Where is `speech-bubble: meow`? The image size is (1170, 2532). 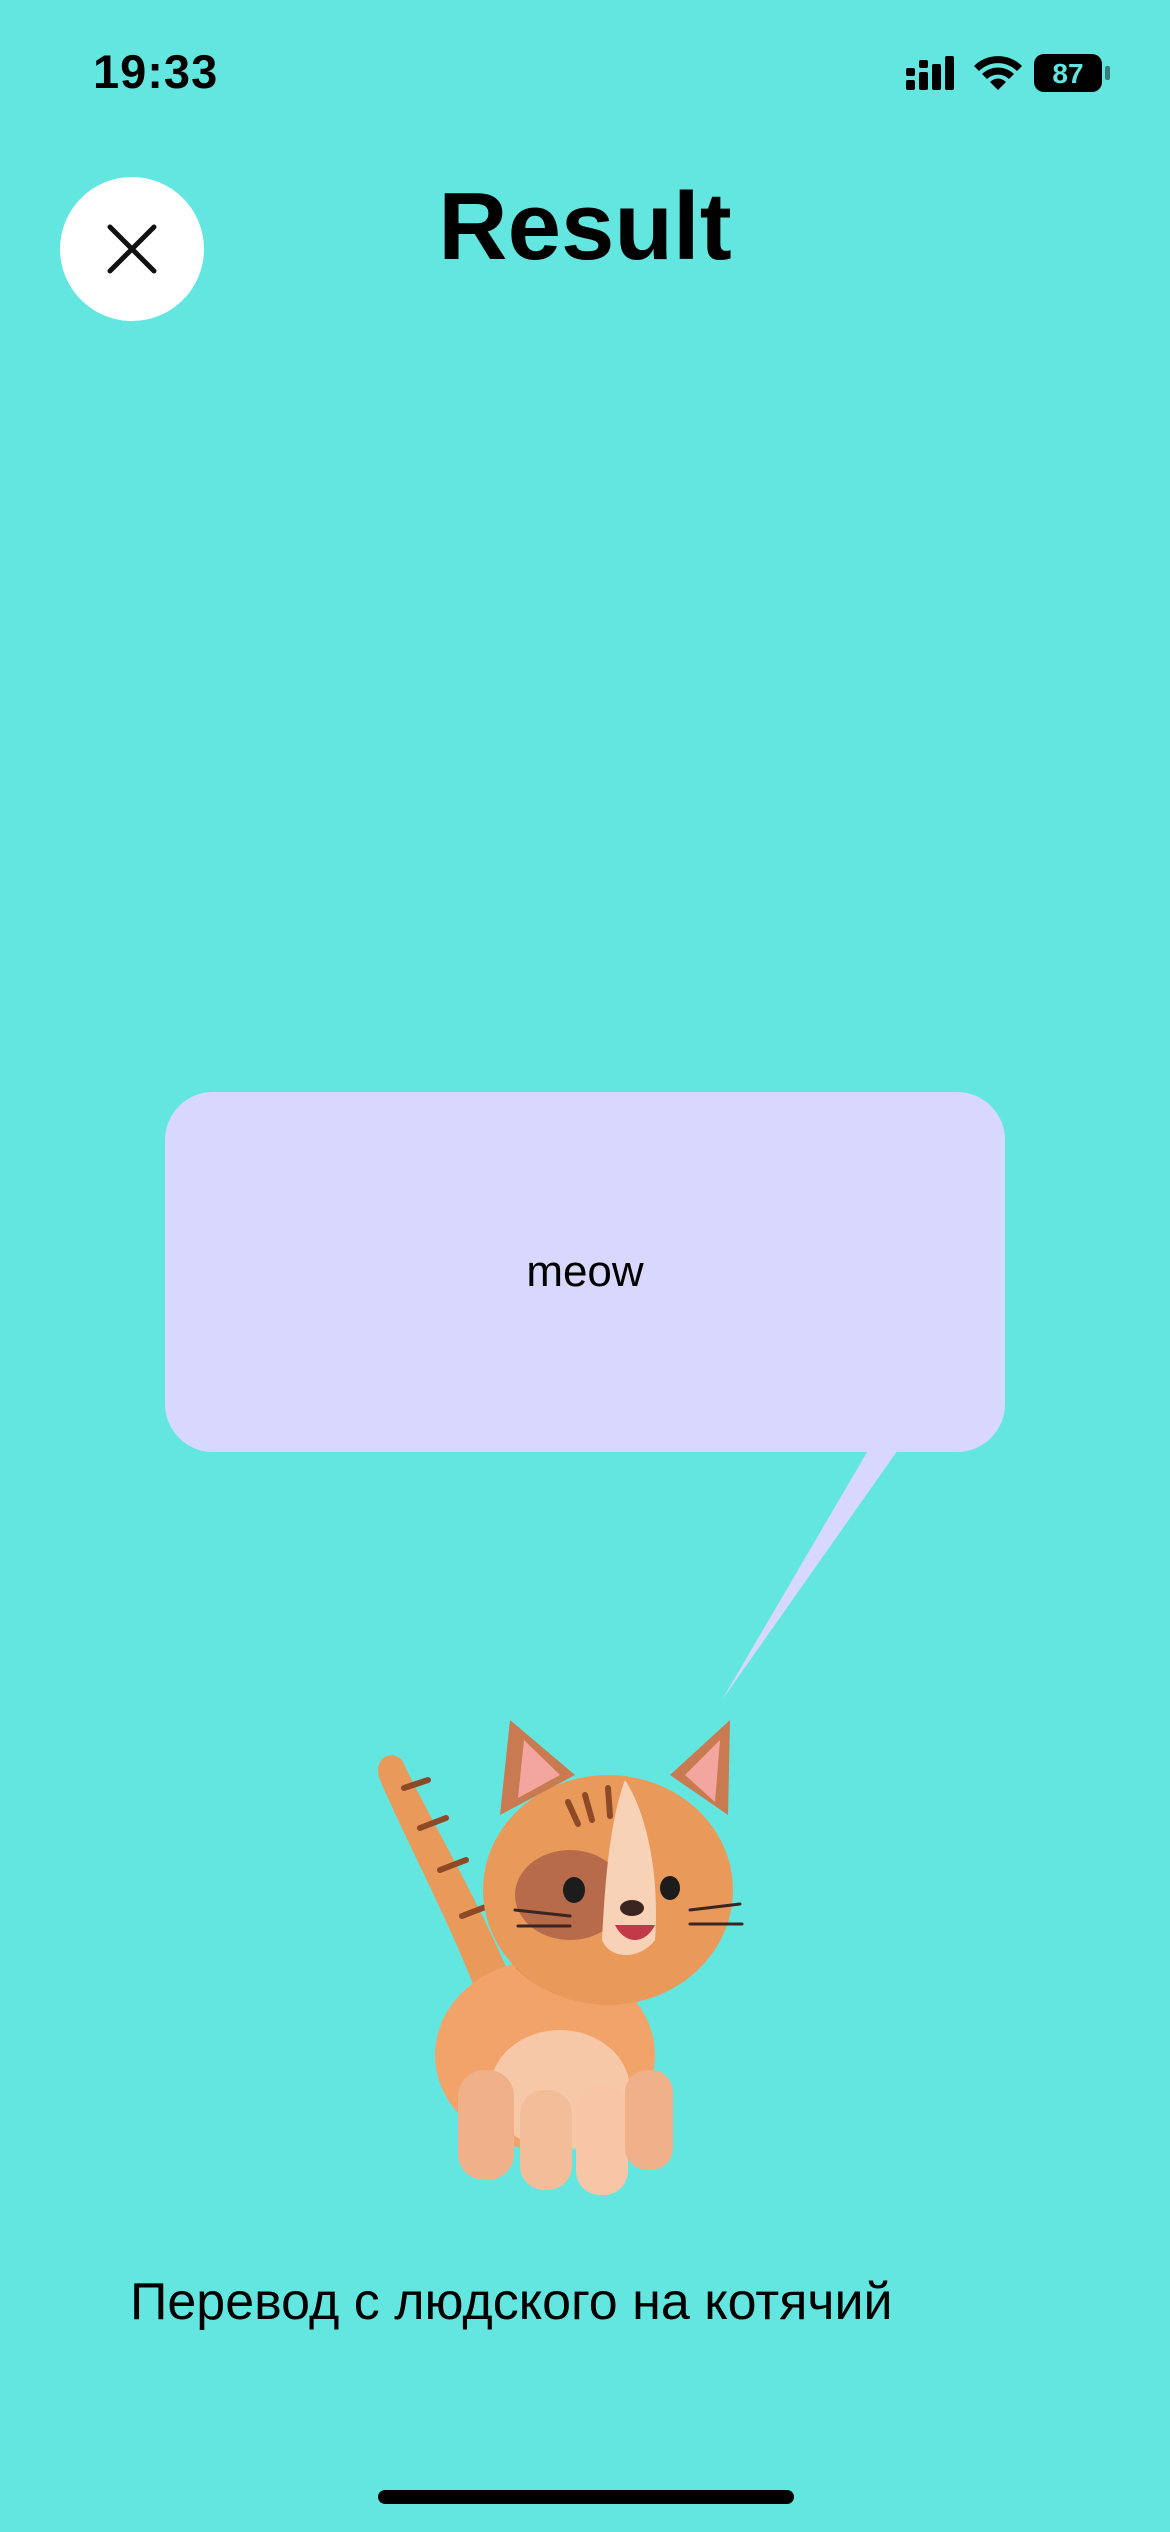 speech-bubble: meow is located at coordinates (585, 1272).